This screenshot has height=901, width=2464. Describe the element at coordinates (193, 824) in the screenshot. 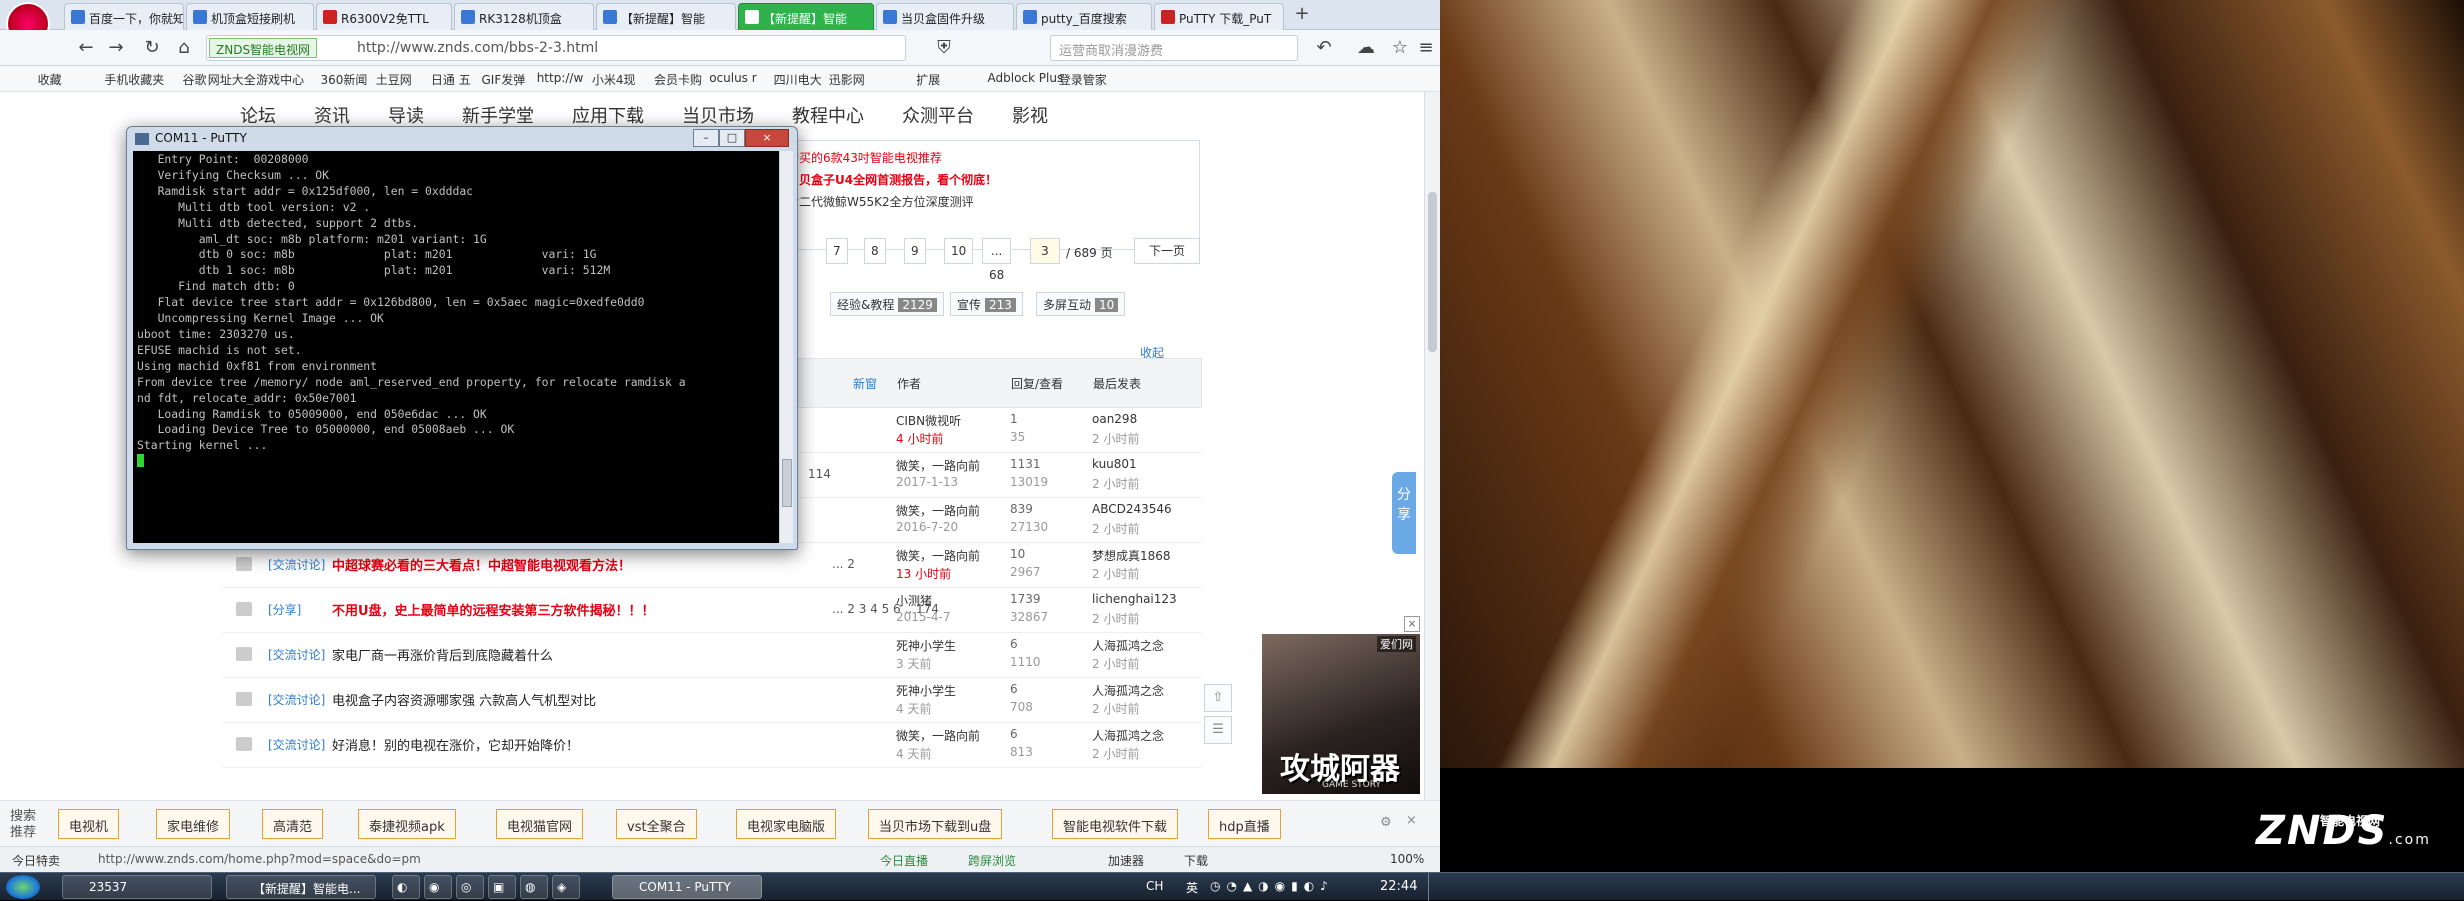

I see `hot-search-item: 家电维修` at that location.